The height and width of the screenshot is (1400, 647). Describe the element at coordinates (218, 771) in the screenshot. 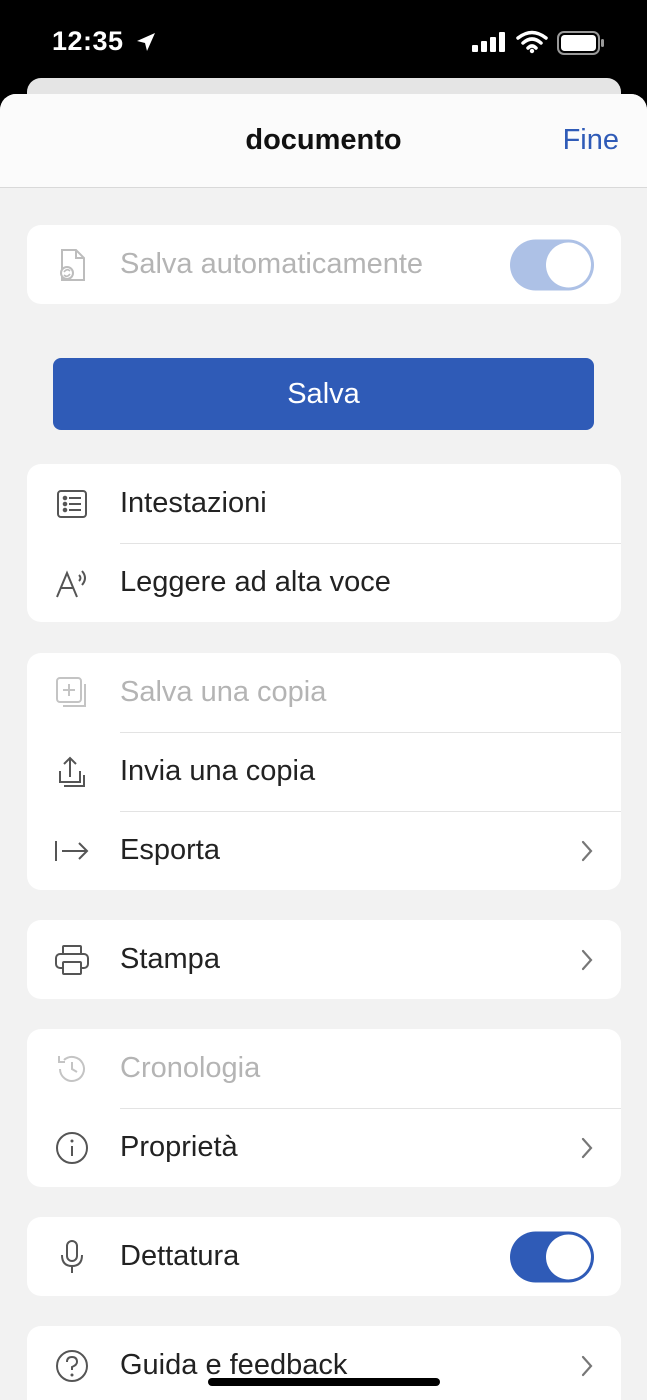

I see `send-copy-label: Invia una copia` at that location.